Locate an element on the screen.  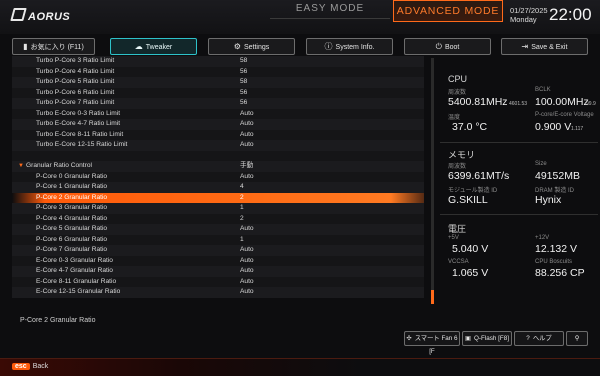
mem-size-label: Size is located at coordinates (541, 164).